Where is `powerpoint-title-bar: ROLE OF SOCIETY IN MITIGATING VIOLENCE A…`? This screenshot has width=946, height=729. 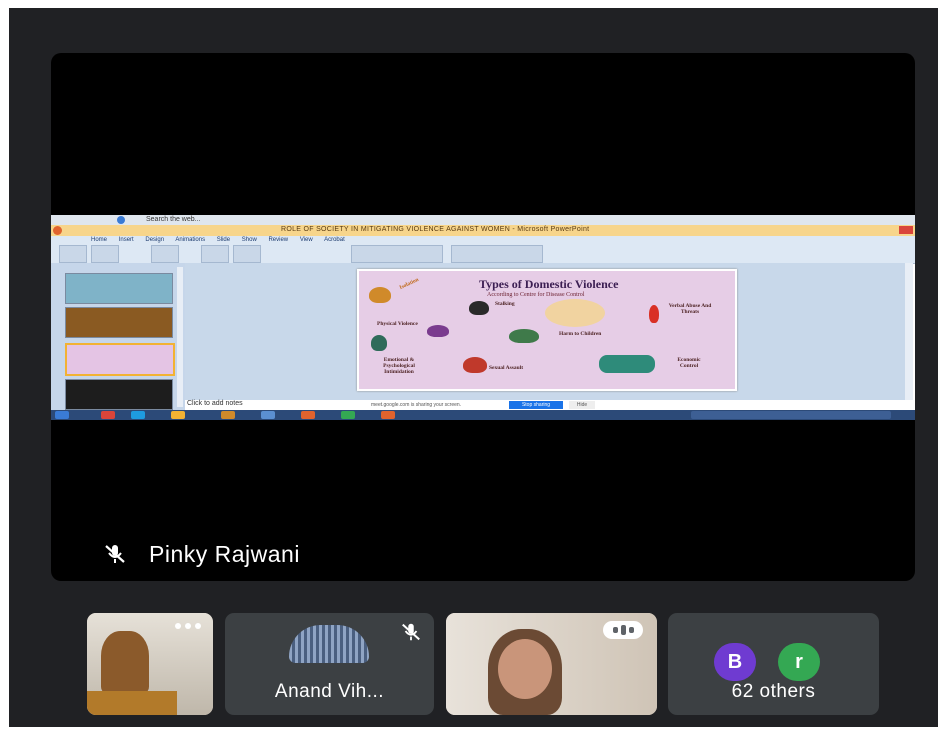
powerpoint-title-bar: ROLE OF SOCIETY IN MITIGATING VIOLENCE A… is located at coordinates (483, 230).